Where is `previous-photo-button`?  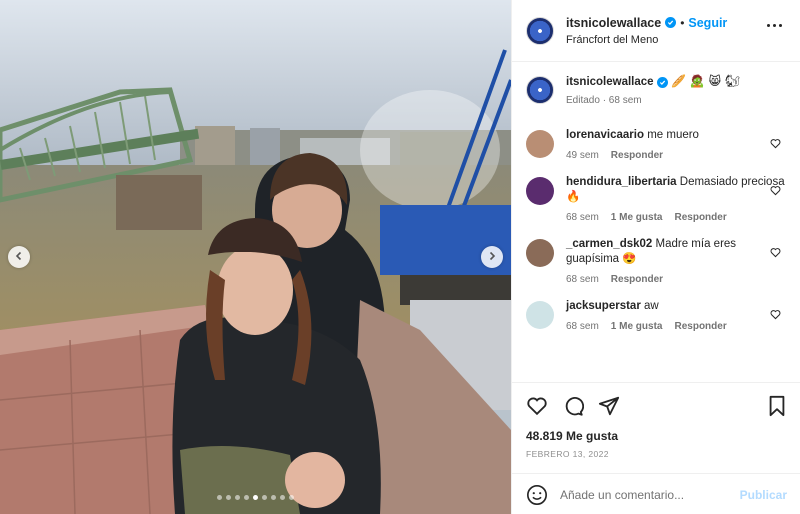
previous-photo-button is located at coordinates (19, 257).